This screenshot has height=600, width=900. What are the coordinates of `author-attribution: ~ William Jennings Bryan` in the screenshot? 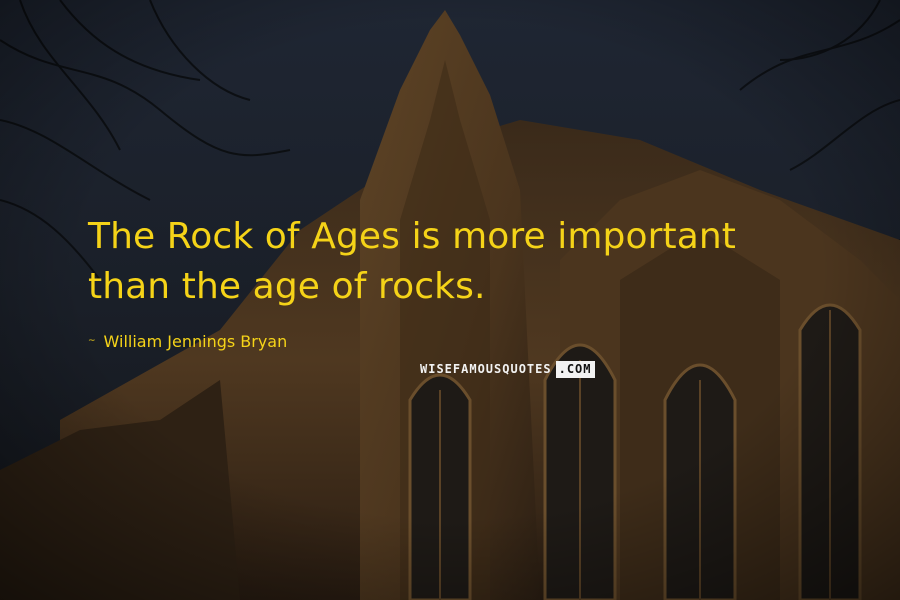 It's located at (187, 341).